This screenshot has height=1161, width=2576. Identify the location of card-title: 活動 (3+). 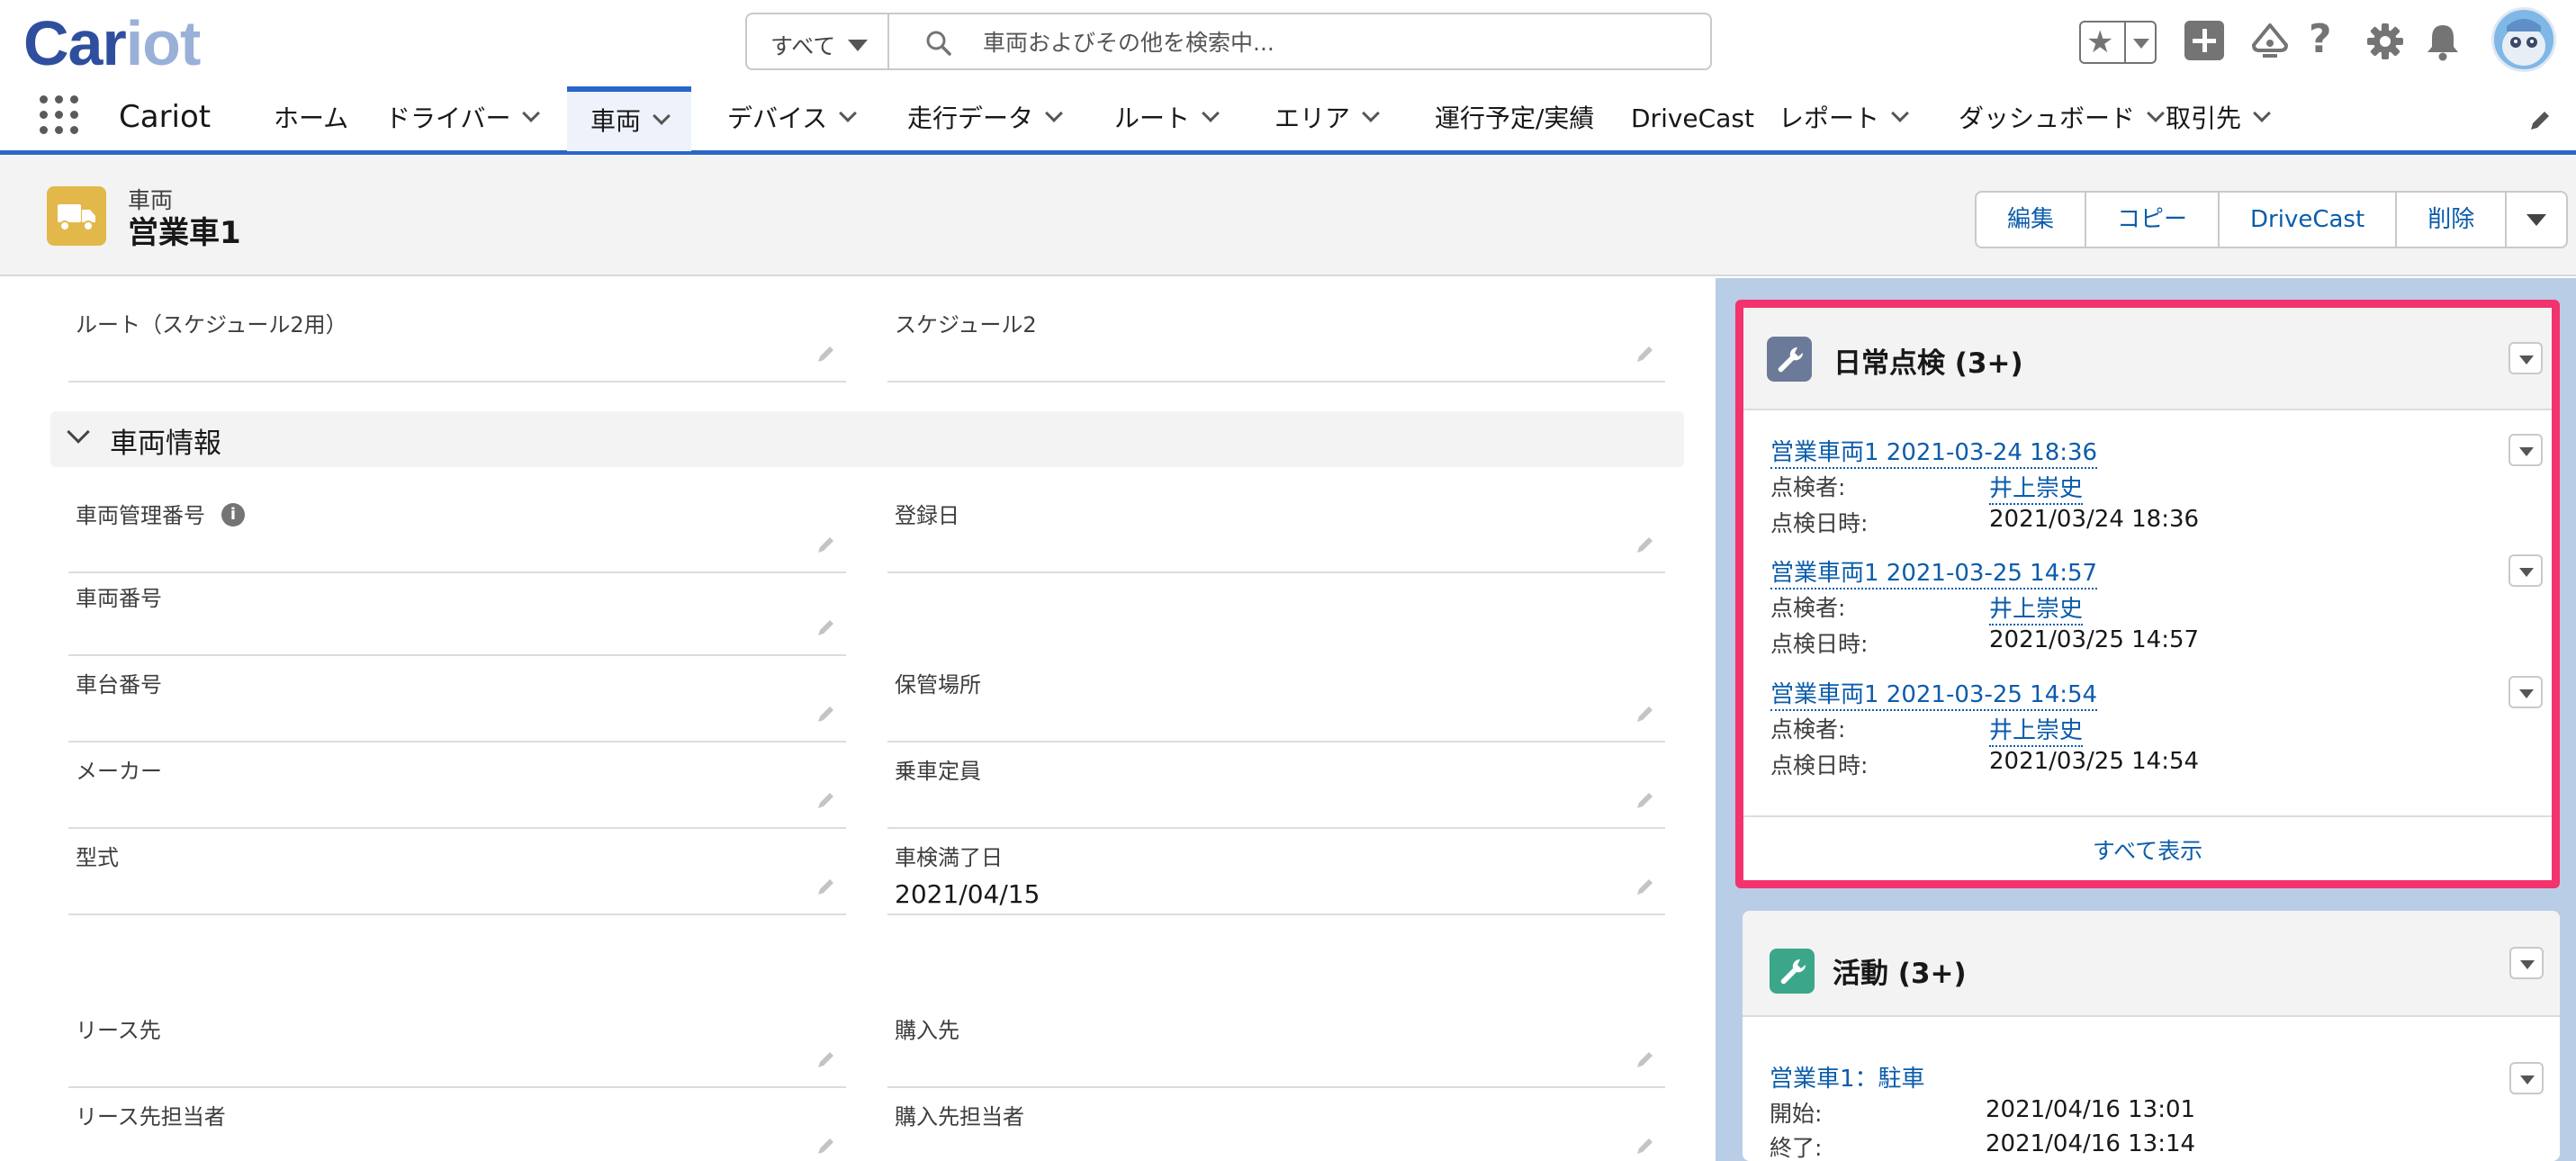
(1900, 971).